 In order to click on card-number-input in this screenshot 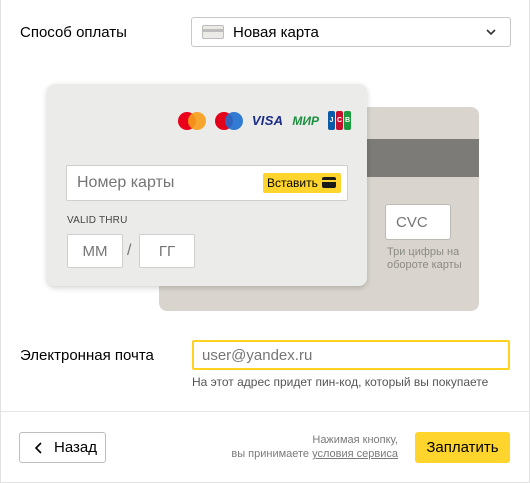, I will do `click(157, 183)`.